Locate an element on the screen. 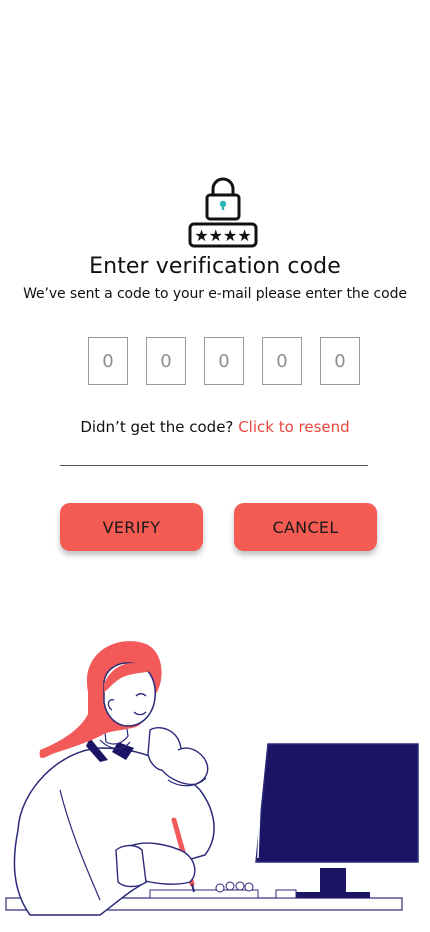  verify-button: VERIFY is located at coordinates (131, 527).